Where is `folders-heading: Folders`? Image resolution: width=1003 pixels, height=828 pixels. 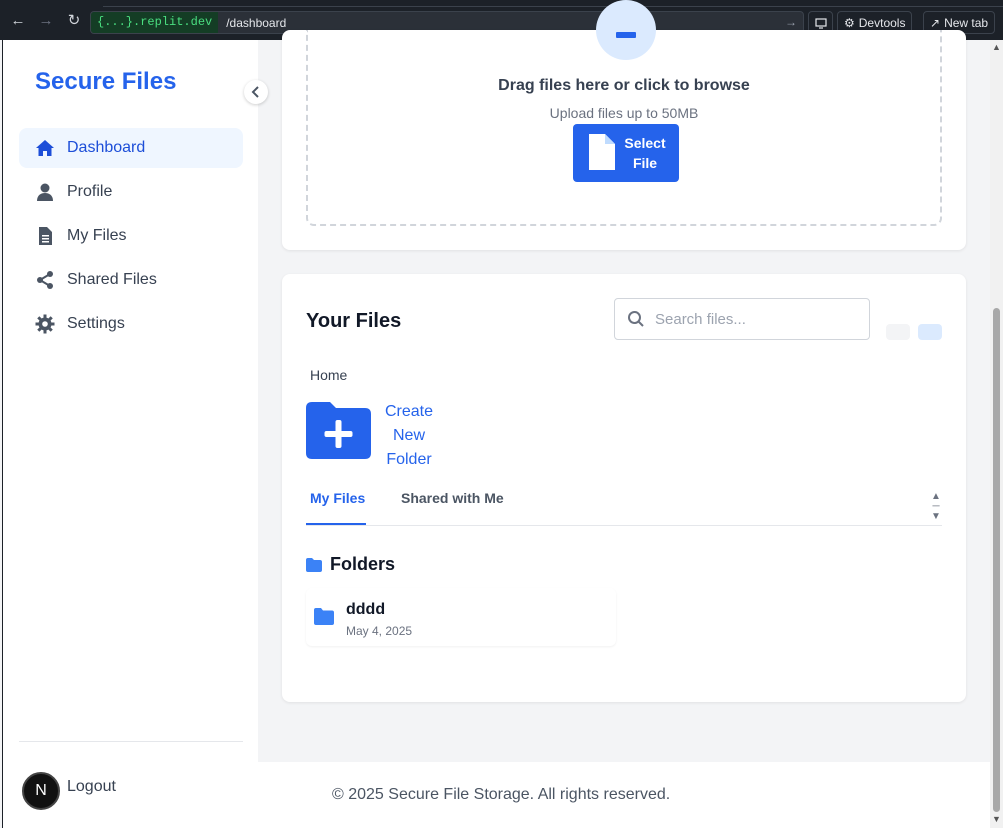 folders-heading: Folders is located at coordinates (350, 564).